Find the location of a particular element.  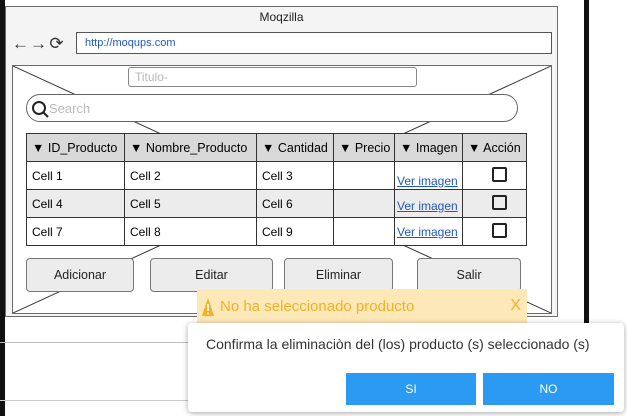

column-header-precio: ▼ Precio is located at coordinates (364, 147).